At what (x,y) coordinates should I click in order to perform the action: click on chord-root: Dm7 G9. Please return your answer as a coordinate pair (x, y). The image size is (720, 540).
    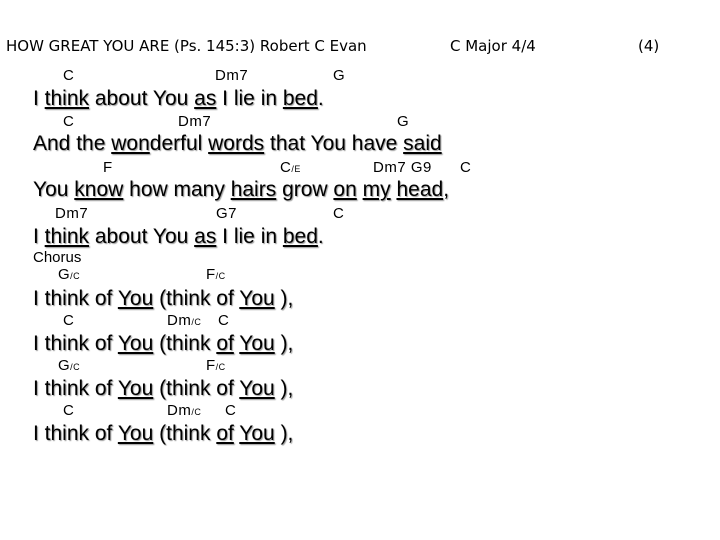
    Looking at the image, I should click on (402, 167).